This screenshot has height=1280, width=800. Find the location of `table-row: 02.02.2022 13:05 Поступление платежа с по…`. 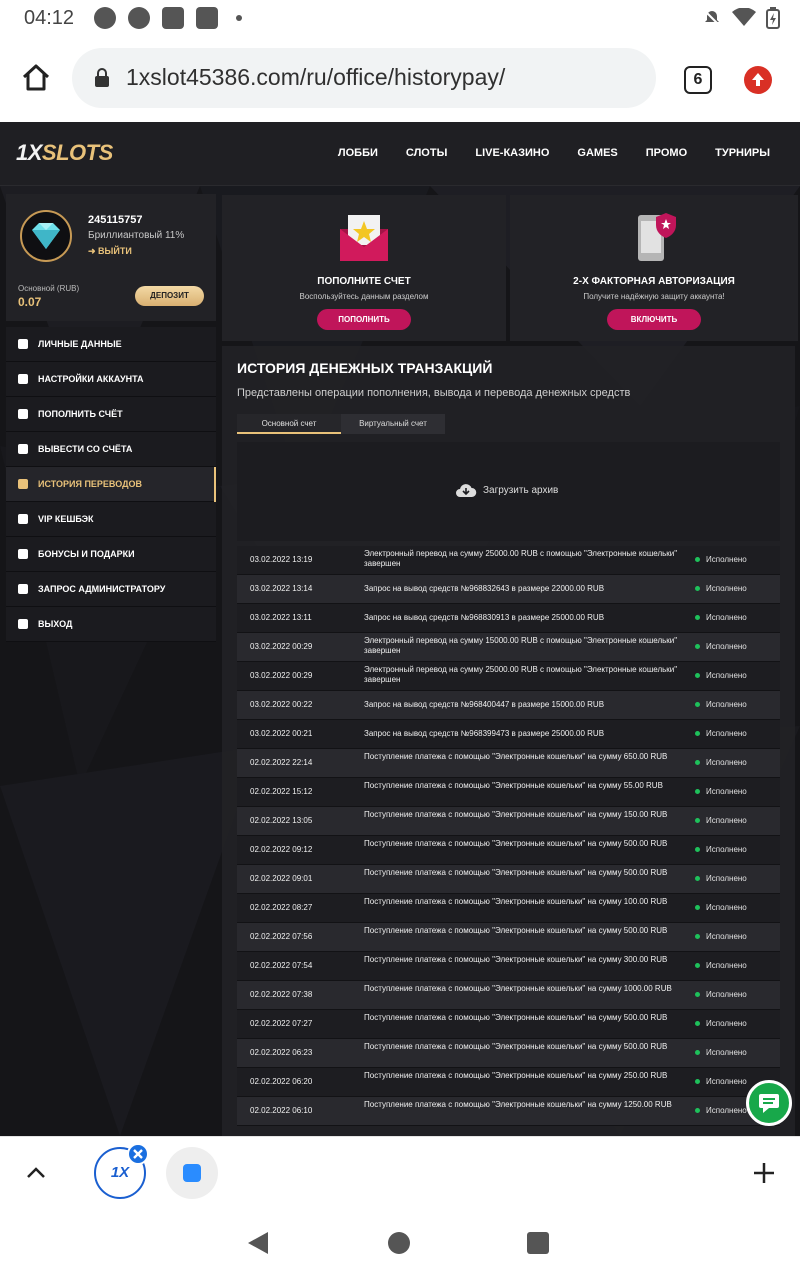

table-row: 02.02.2022 13:05 Поступление платежа с по… is located at coordinates (508, 821).